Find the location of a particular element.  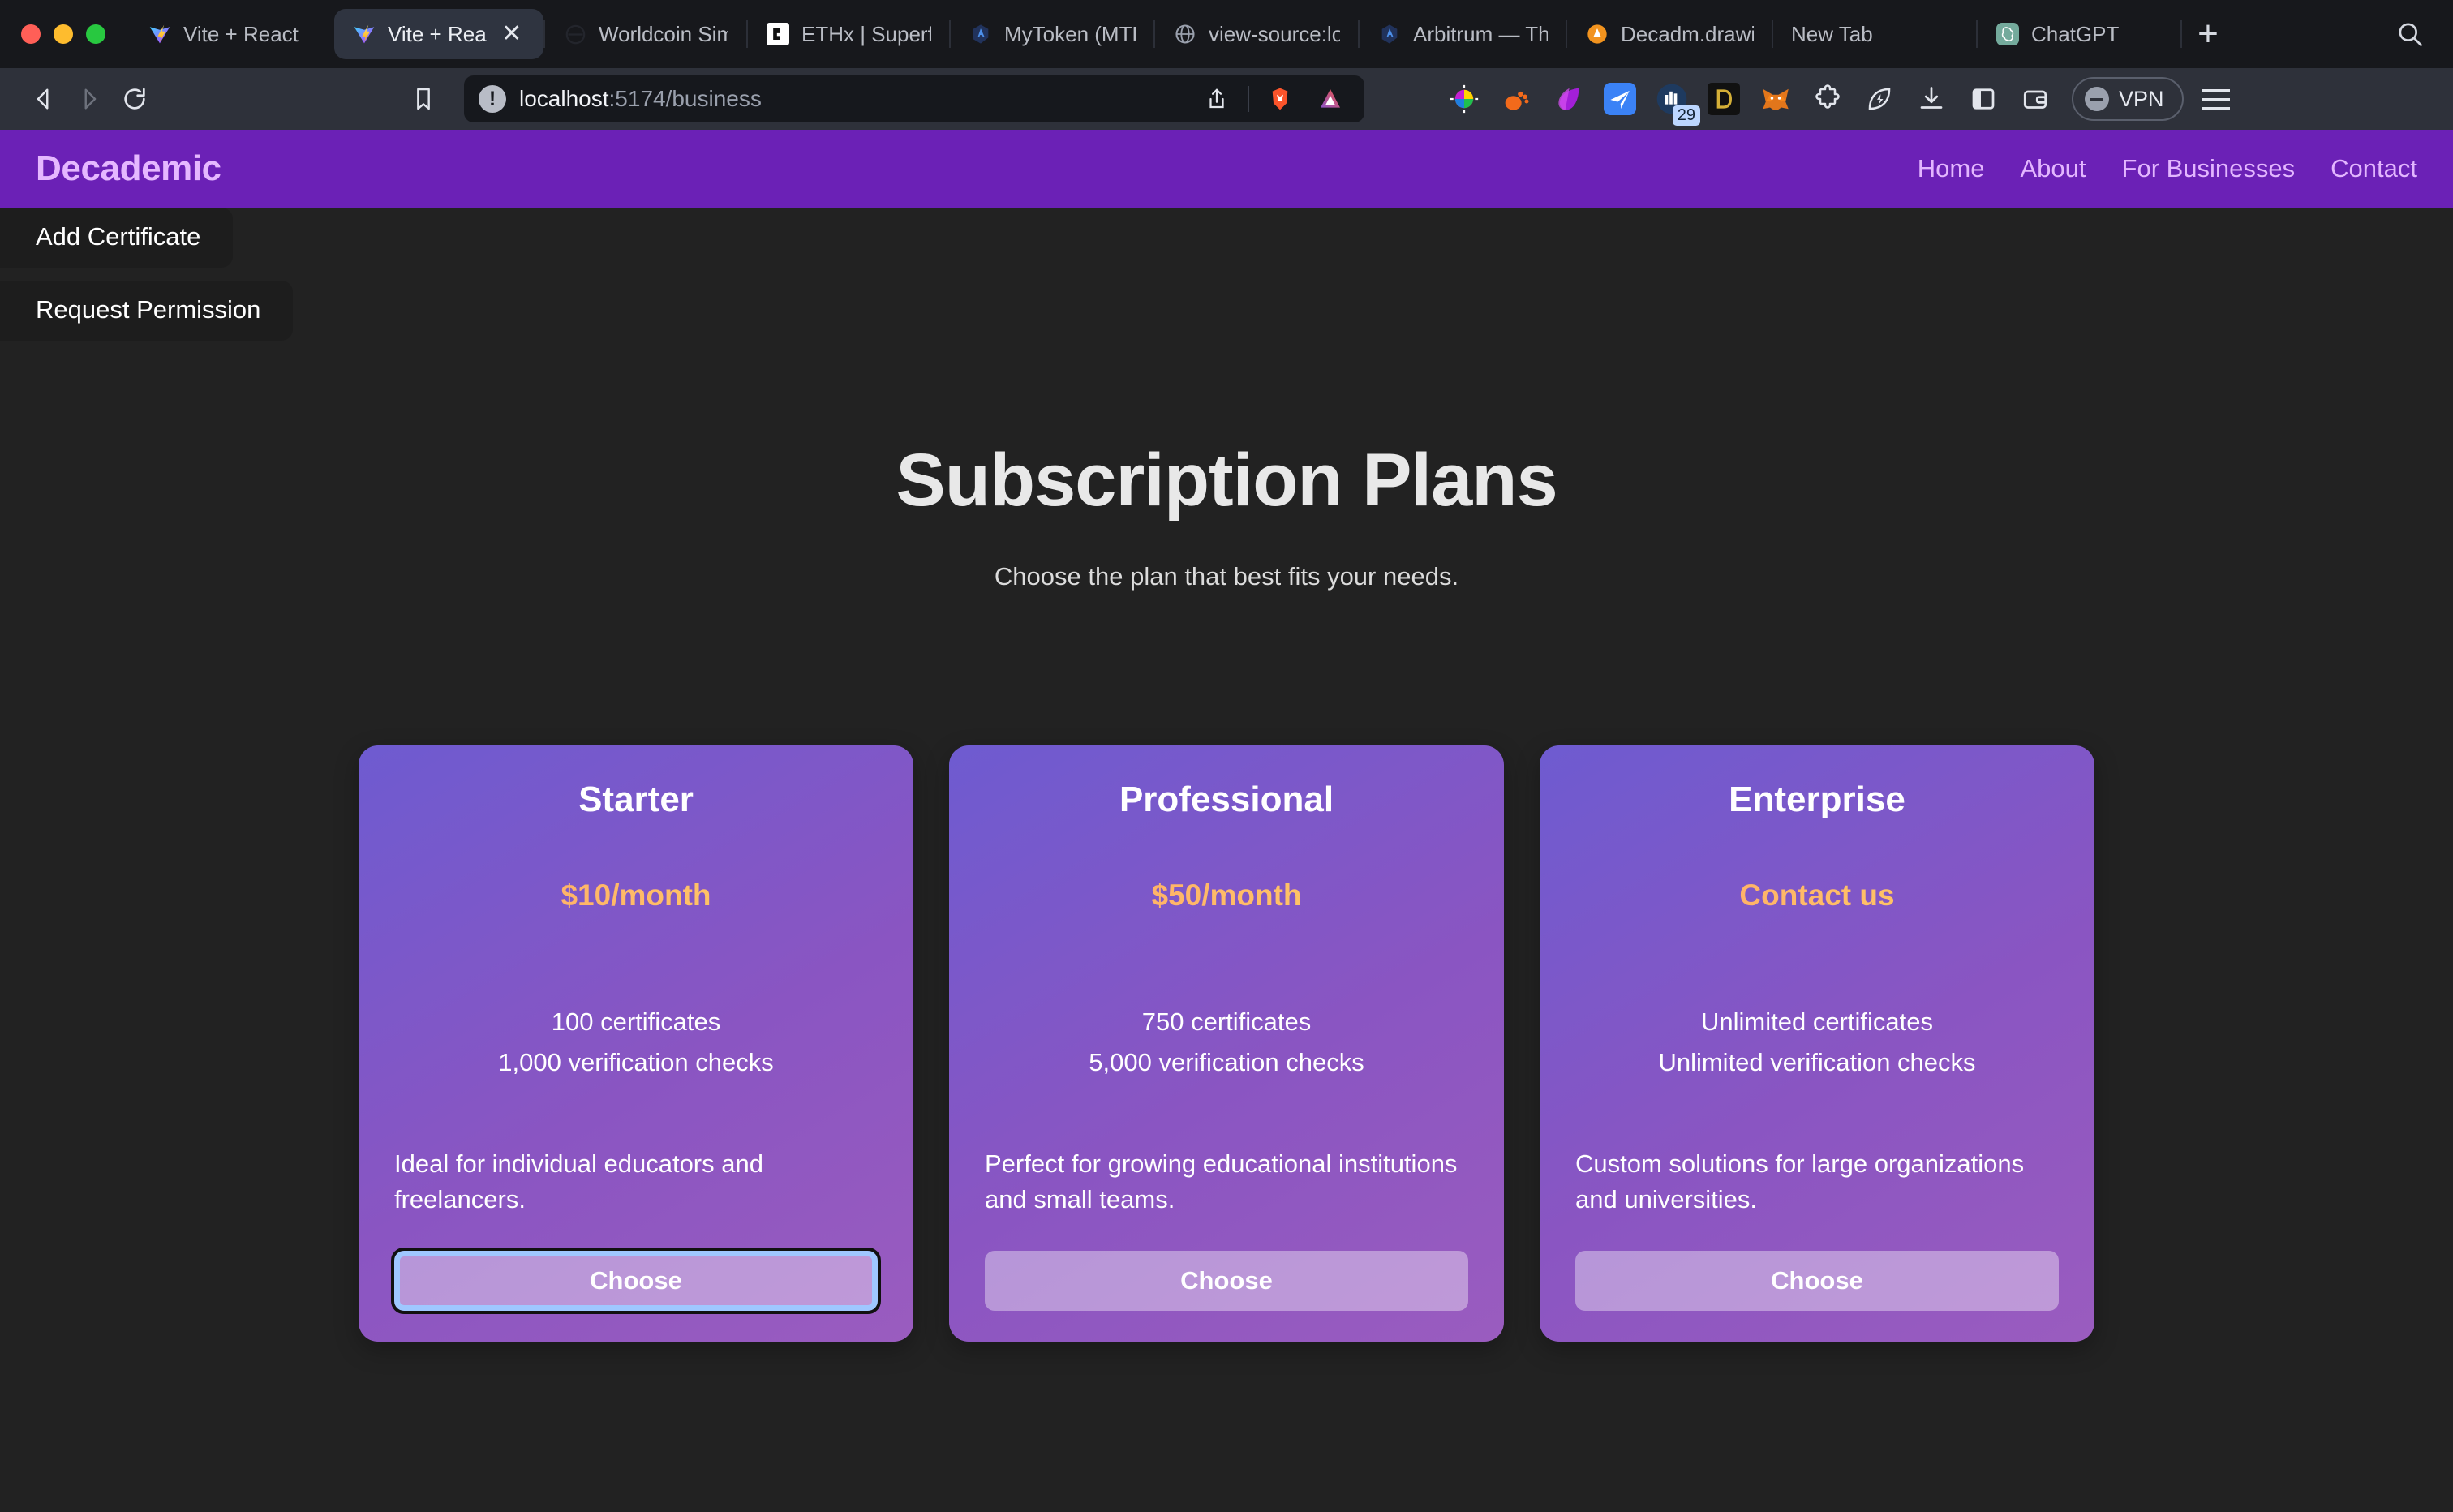

browser-tab: Arbitrum — The is located at coordinates (1463, 34).